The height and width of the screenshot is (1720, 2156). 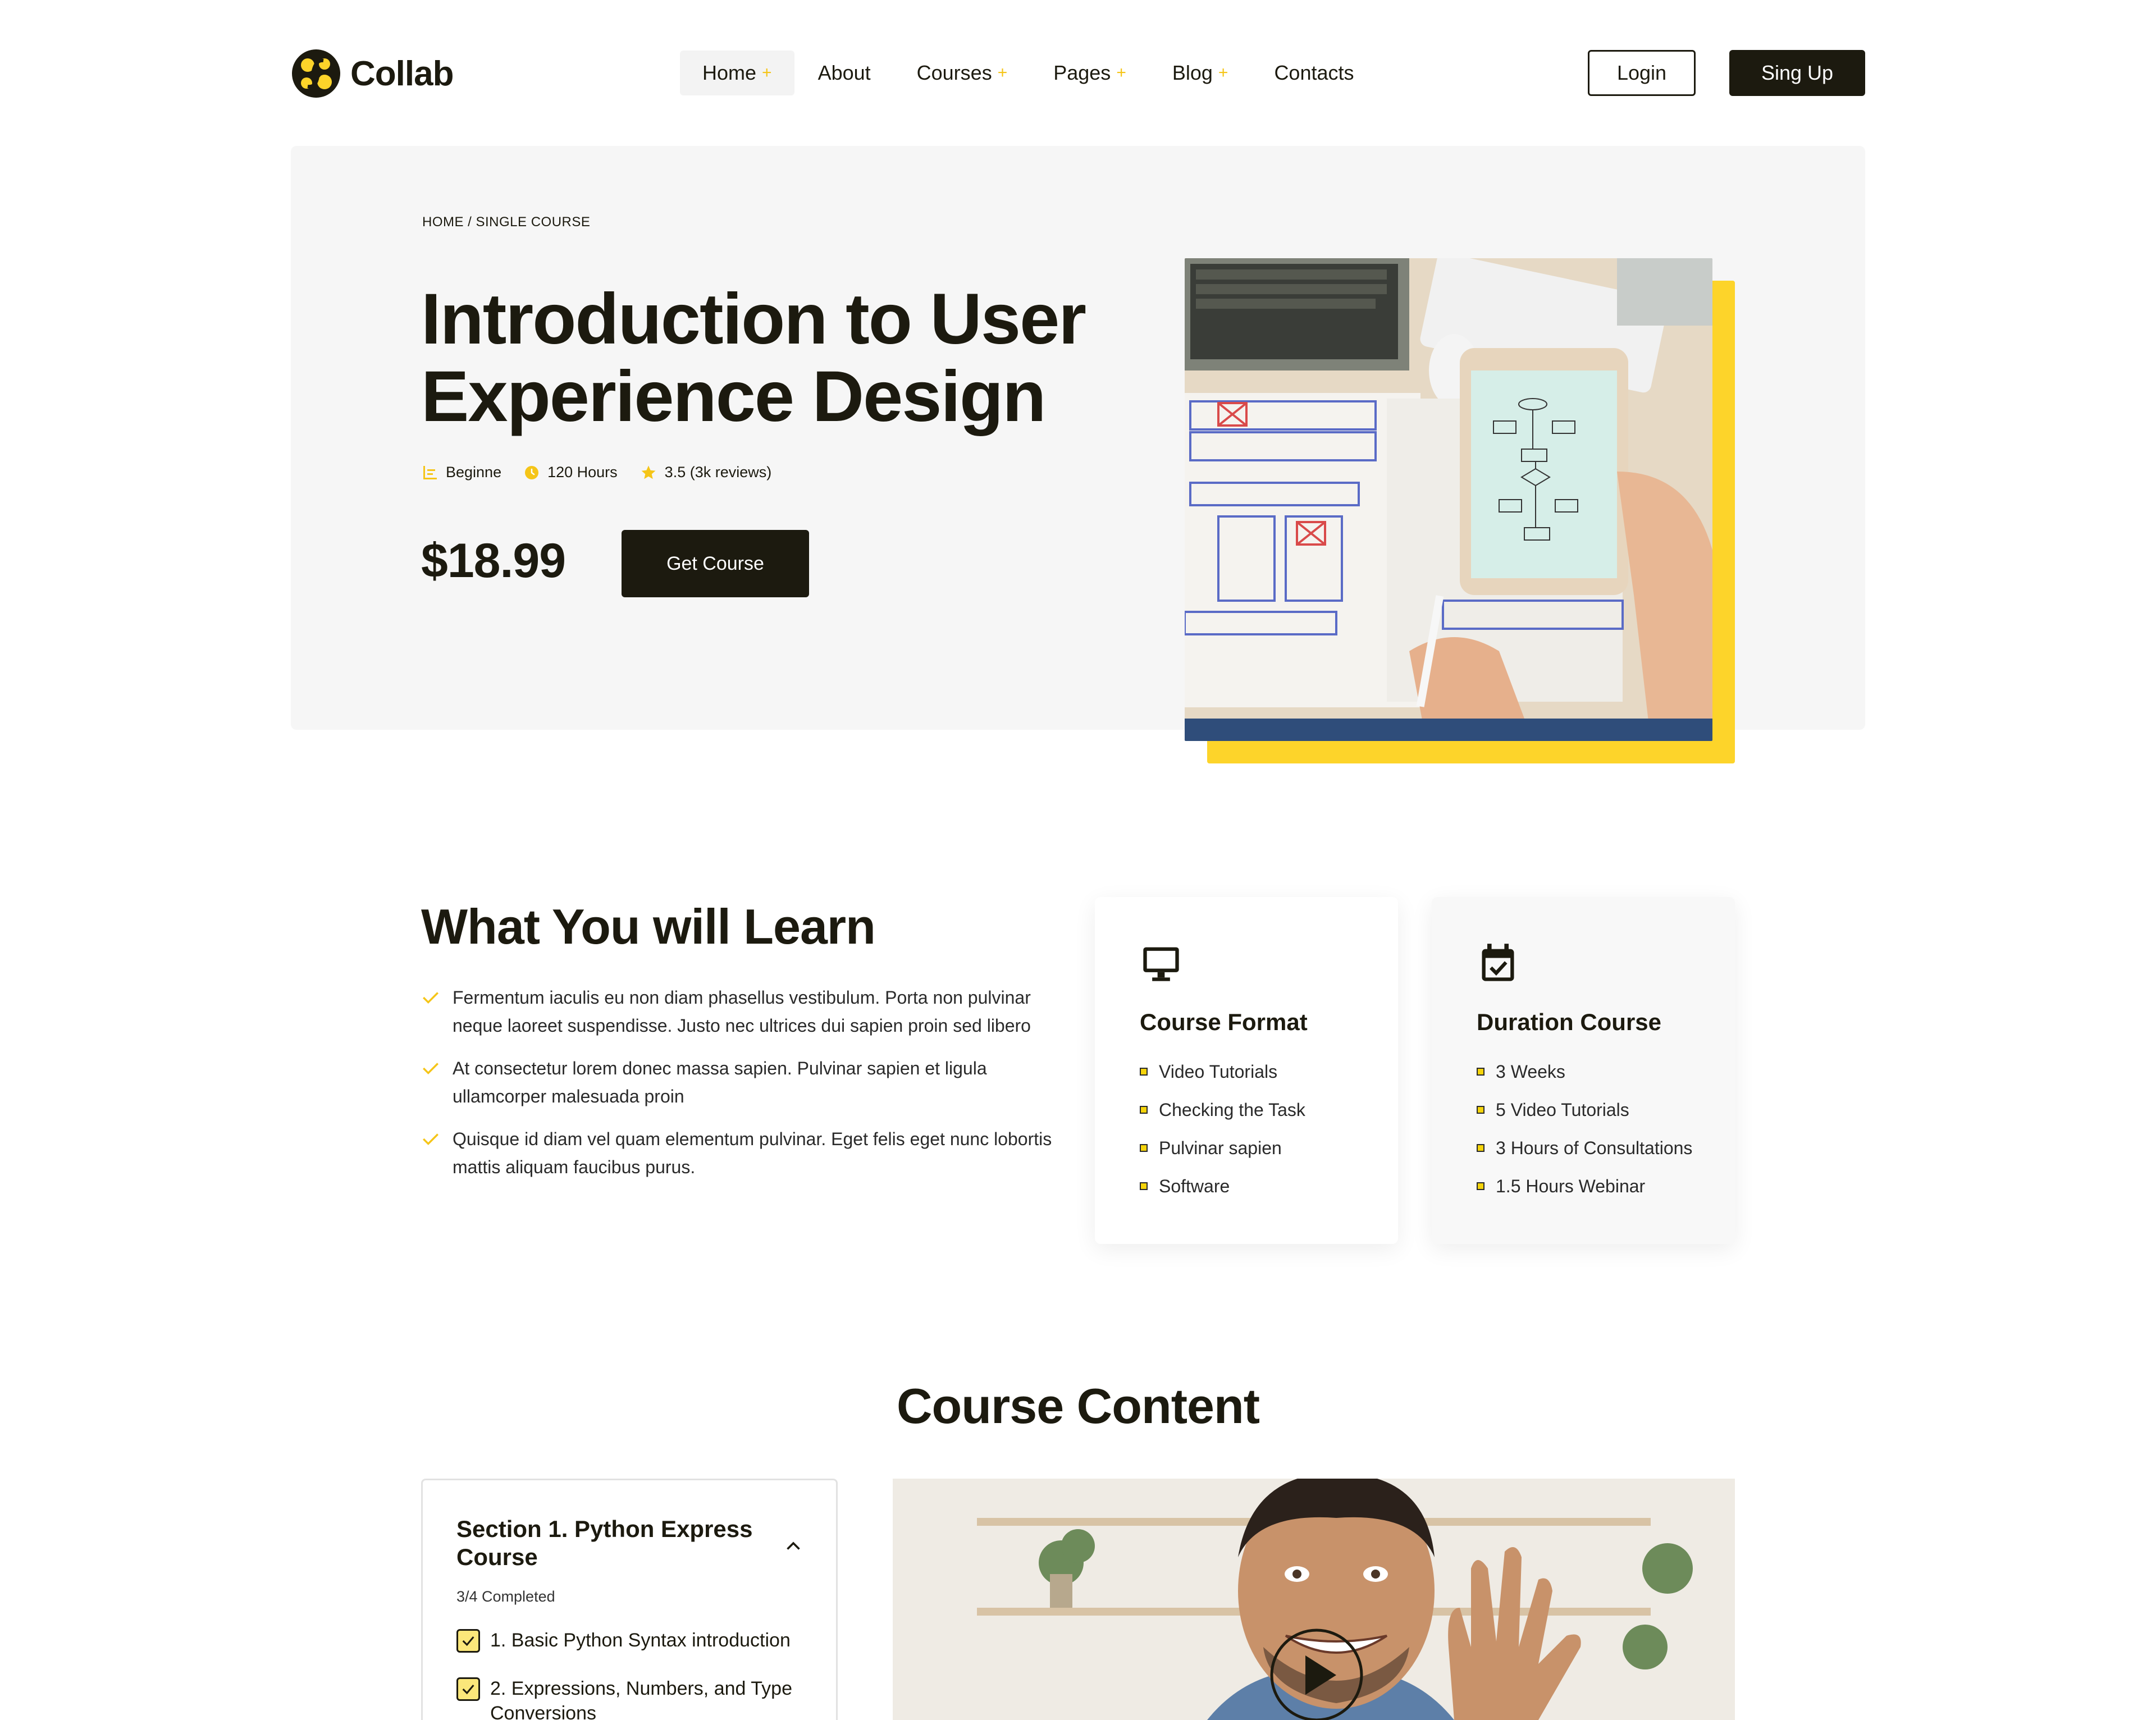 What do you see at coordinates (1078, 1406) in the screenshot?
I see `course-content-title: Course Content` at bounding box center [1078, 1406].